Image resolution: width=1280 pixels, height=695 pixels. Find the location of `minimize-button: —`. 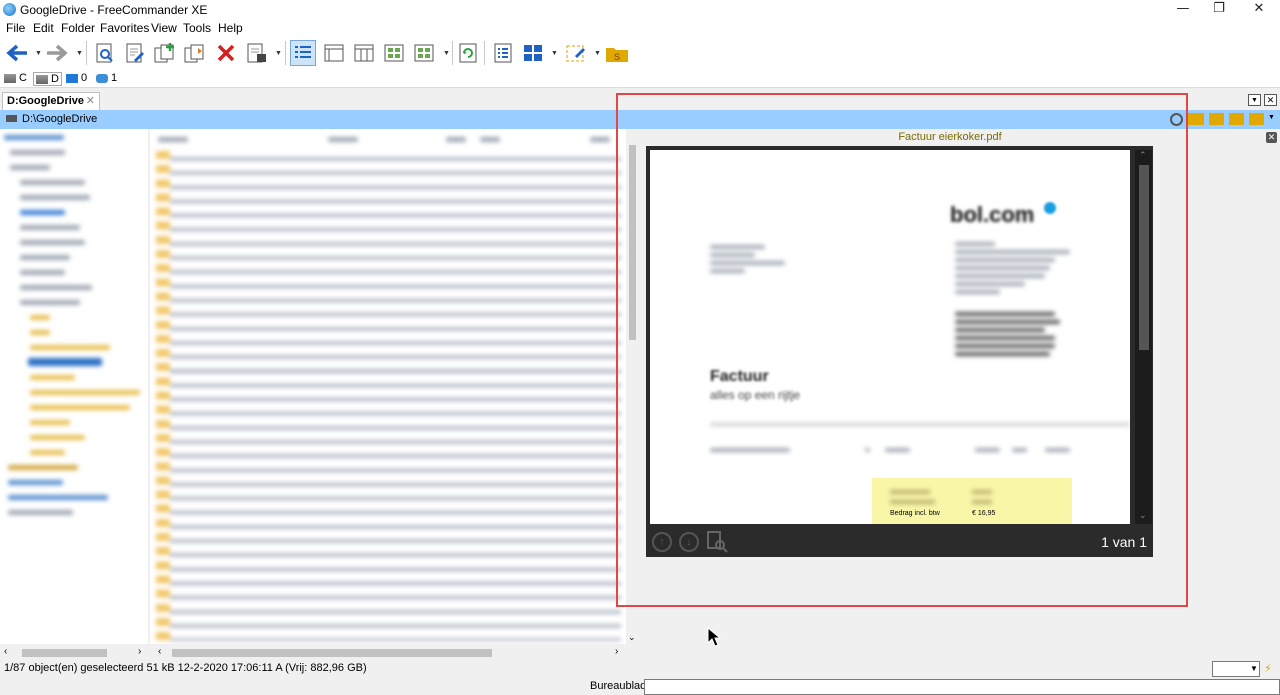

minimize-button: — is located at coordinates (1183, 10).